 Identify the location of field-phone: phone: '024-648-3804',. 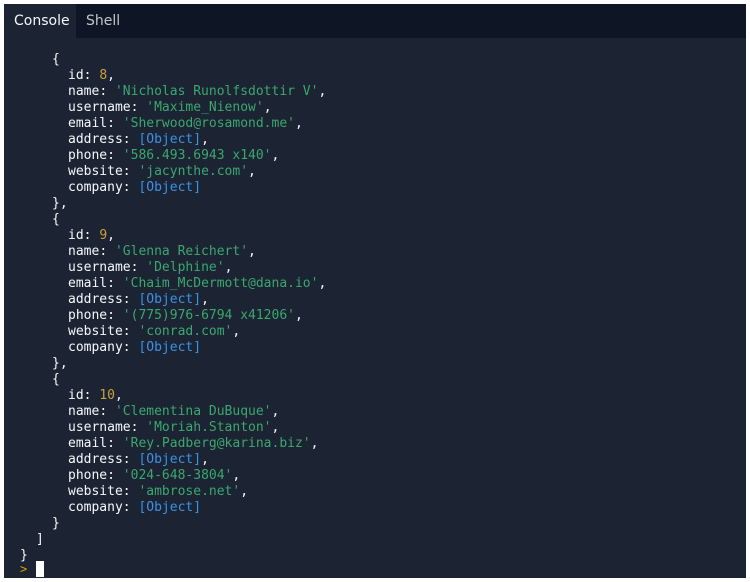
(154, 475).